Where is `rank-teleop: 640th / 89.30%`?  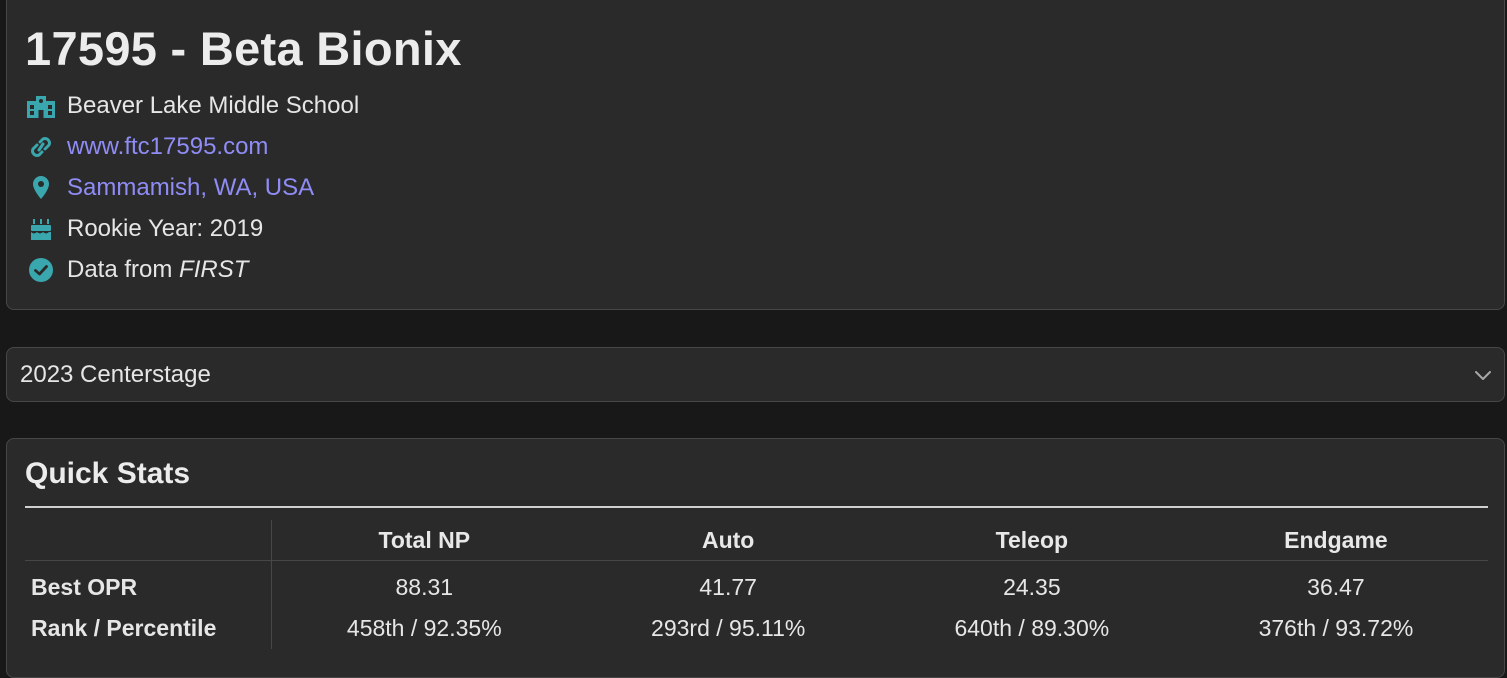
rank-teleop: 640th / 89.30% is located at coordinates (1032, 628).